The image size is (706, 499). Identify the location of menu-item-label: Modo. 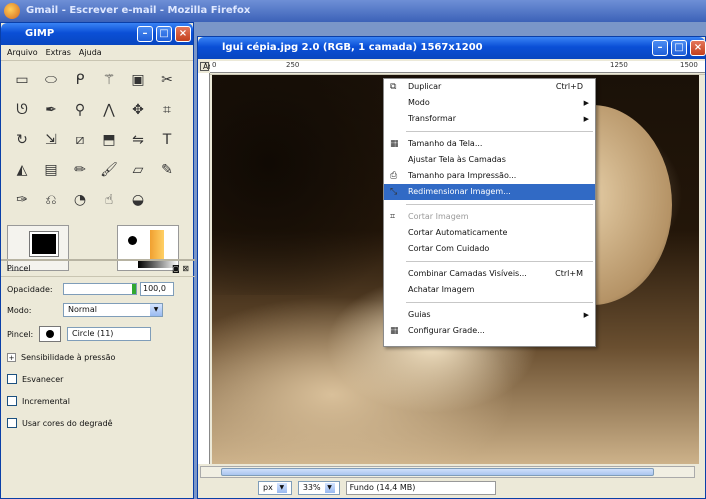
(419, 102).